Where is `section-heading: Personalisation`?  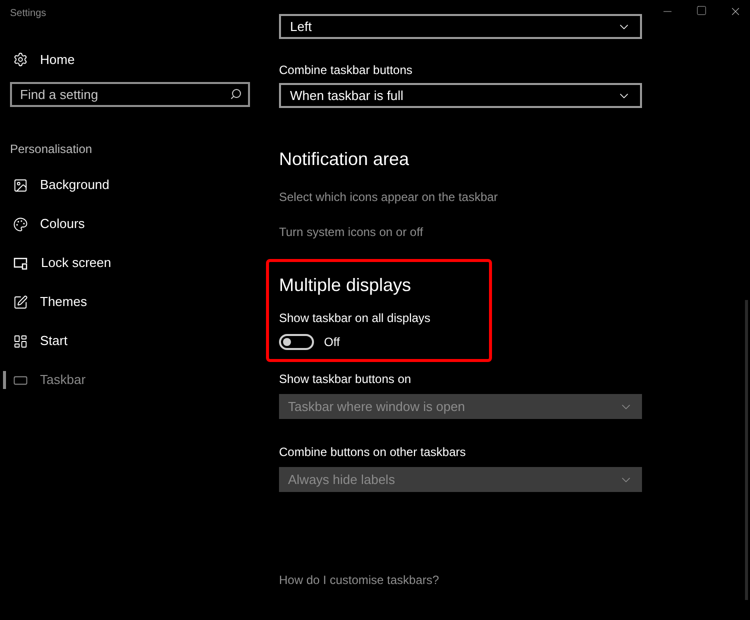 section-heading: Personalisation is located at coordinates (51, 149).